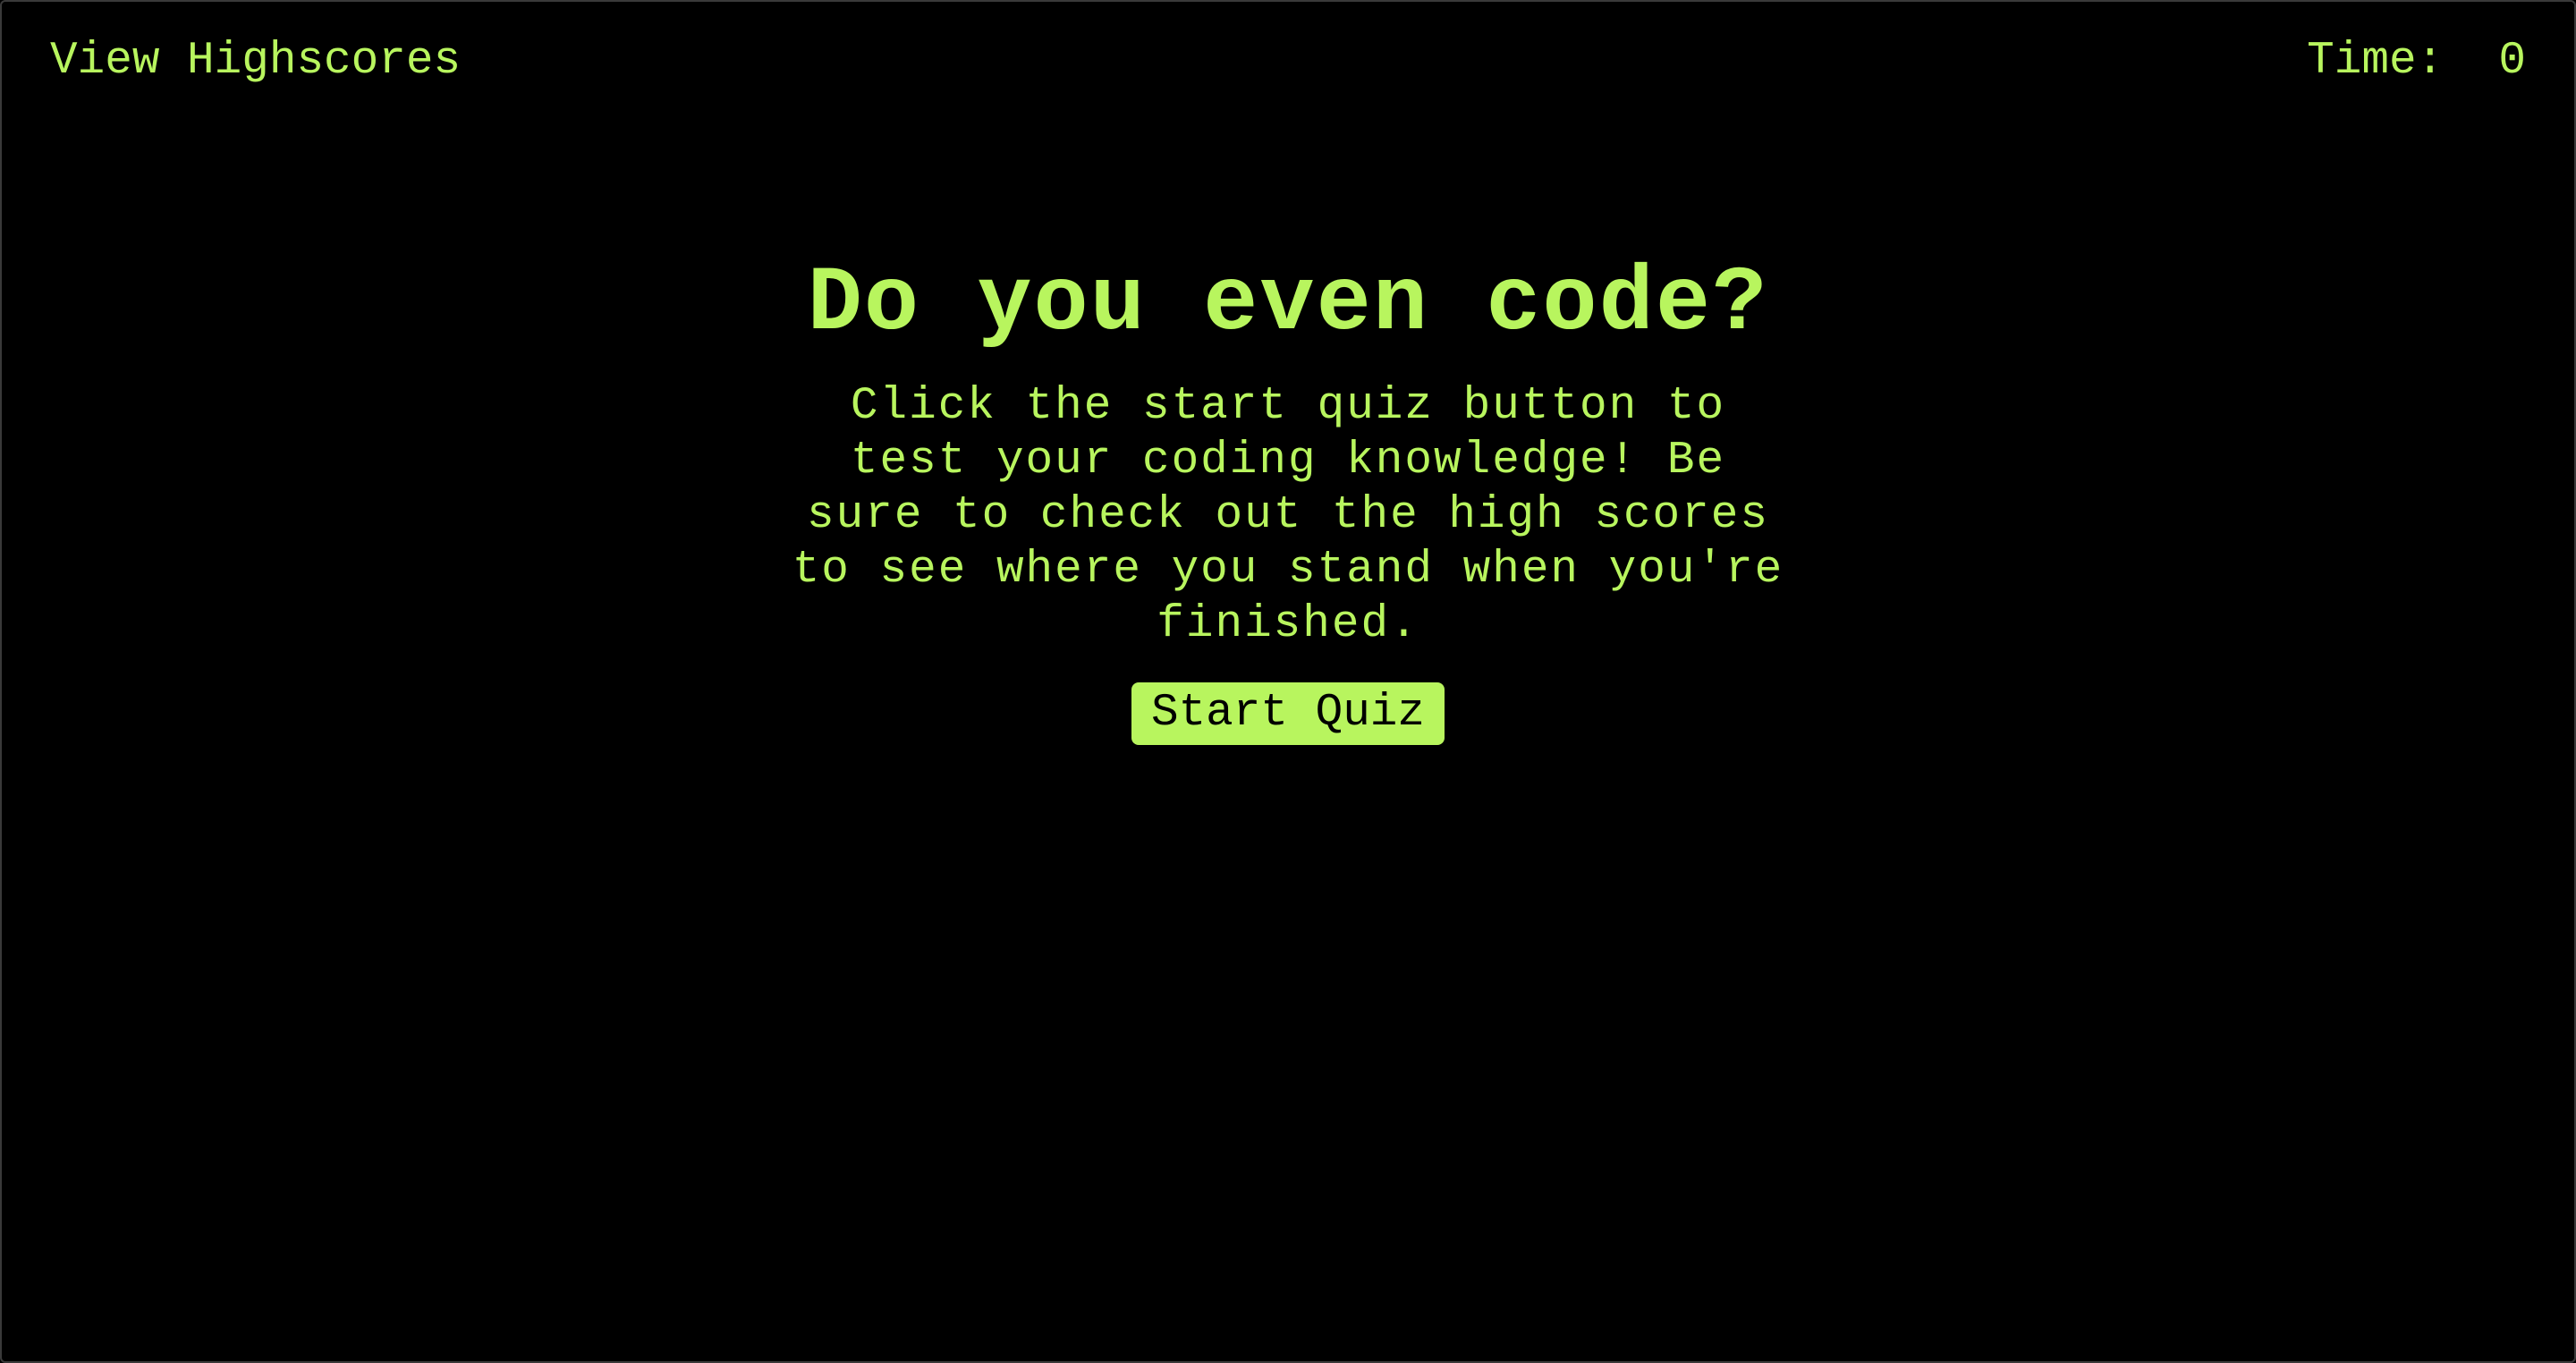 Image resolution: width=2576 pixels, height=1363 pixels. Describe the element at coordinates (2512, 62) in the screenshot. I see `timer-value: 0` at that location.